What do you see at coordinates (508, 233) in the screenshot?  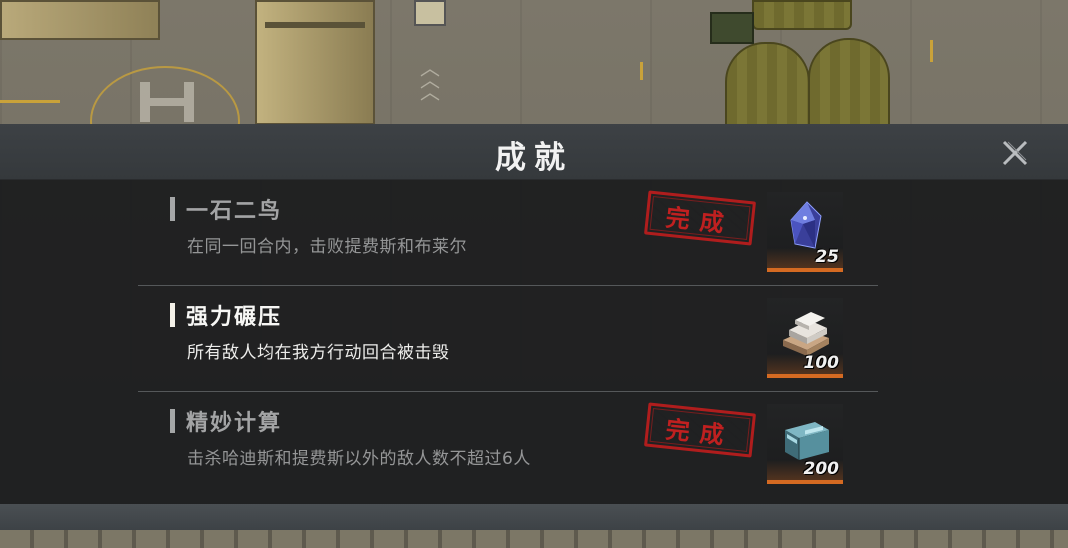 I see `achievement-item: 一石二鸟 在同一回合内，击败提费斯和布莱尔 完成 25` at bounding box center [508, 233].